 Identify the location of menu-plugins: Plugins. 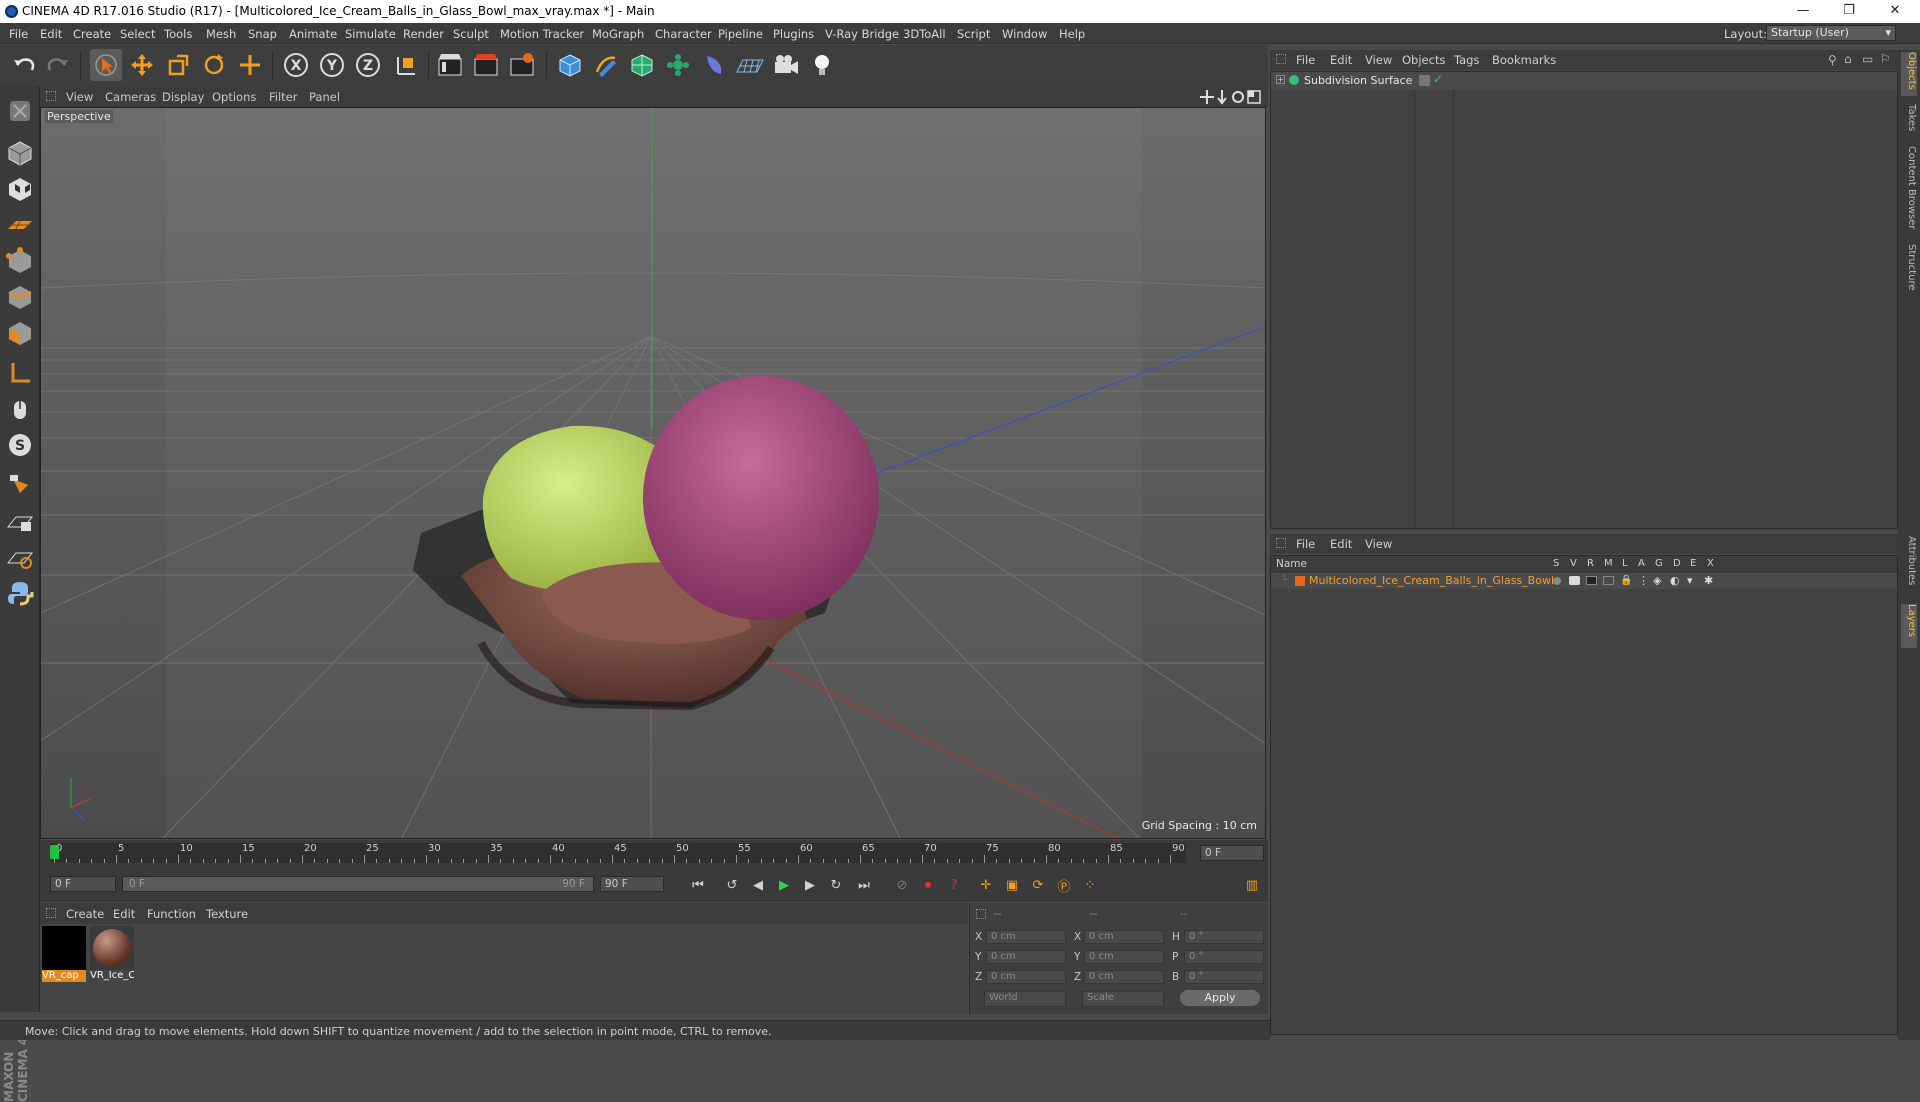
(793, 34).